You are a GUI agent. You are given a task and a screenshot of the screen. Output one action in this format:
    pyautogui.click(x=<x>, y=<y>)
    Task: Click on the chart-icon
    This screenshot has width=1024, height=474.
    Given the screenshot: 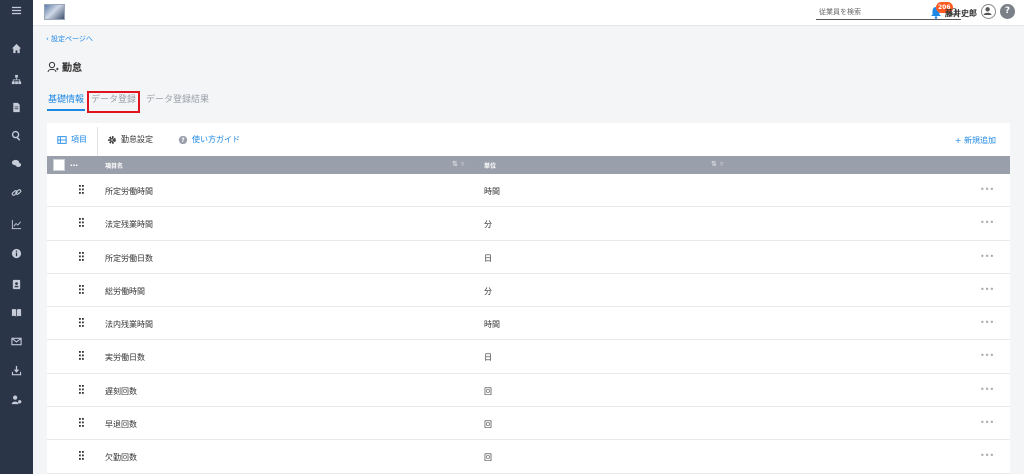 What is the action you would take?
    pyautogui.click(x=16, y=224)
    